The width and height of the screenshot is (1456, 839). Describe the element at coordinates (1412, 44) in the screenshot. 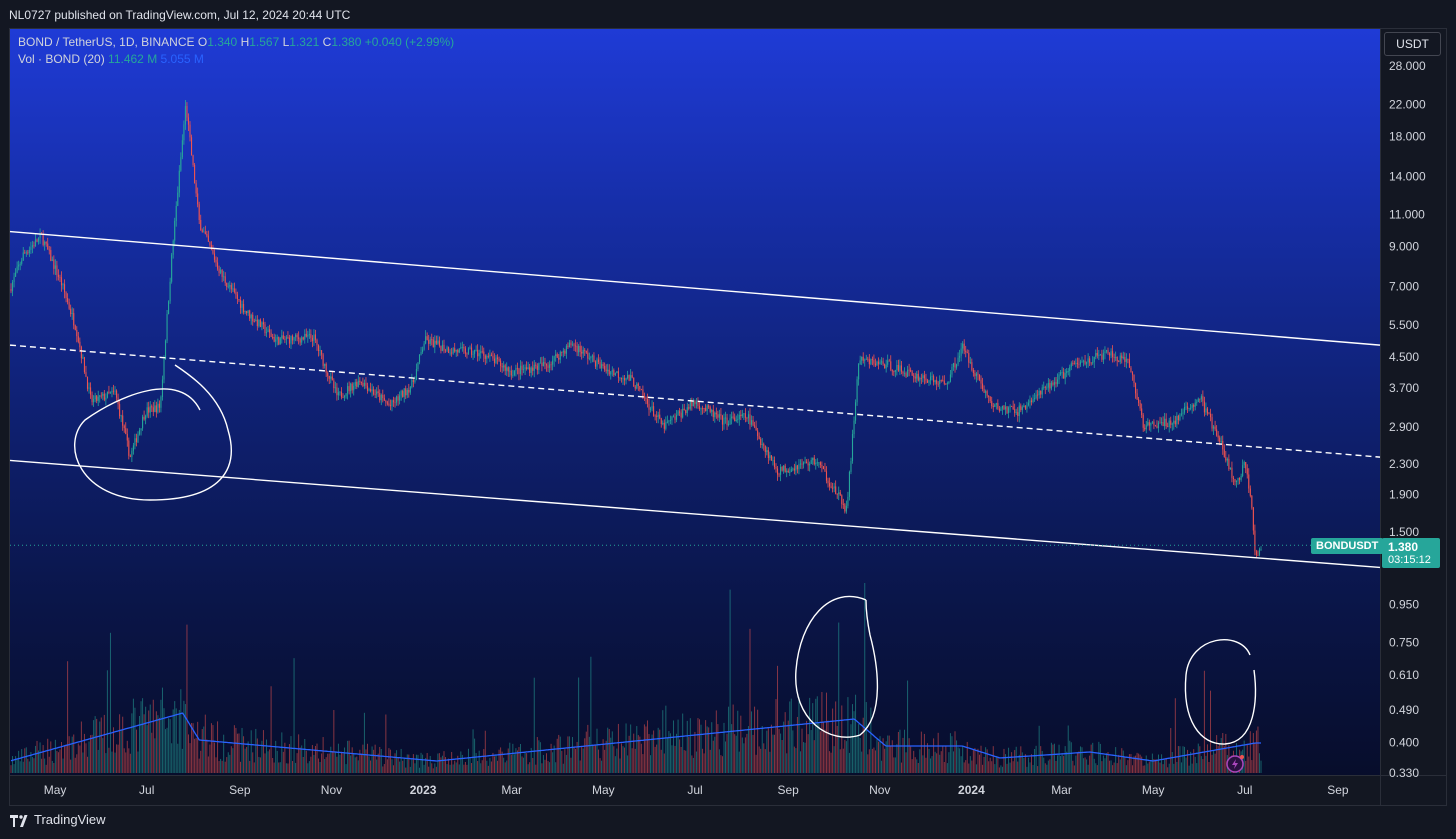

I see `currency-button: USDT` at that location.